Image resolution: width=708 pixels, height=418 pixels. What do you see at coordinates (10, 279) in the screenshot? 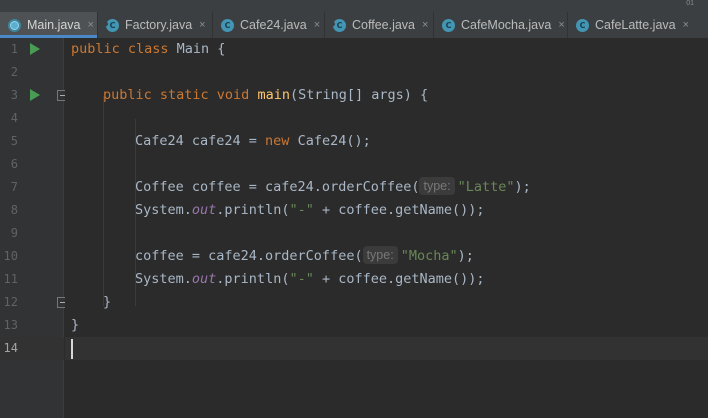
I see `line-number: 11` at bounding box center [10, 279].